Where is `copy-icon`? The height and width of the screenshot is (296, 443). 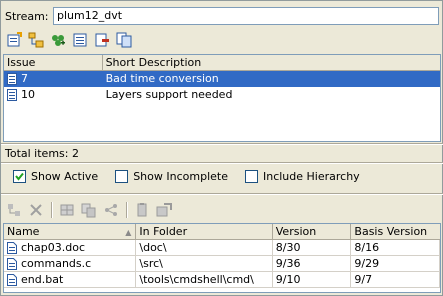
copy-icon is located at coordinates (89, 210).